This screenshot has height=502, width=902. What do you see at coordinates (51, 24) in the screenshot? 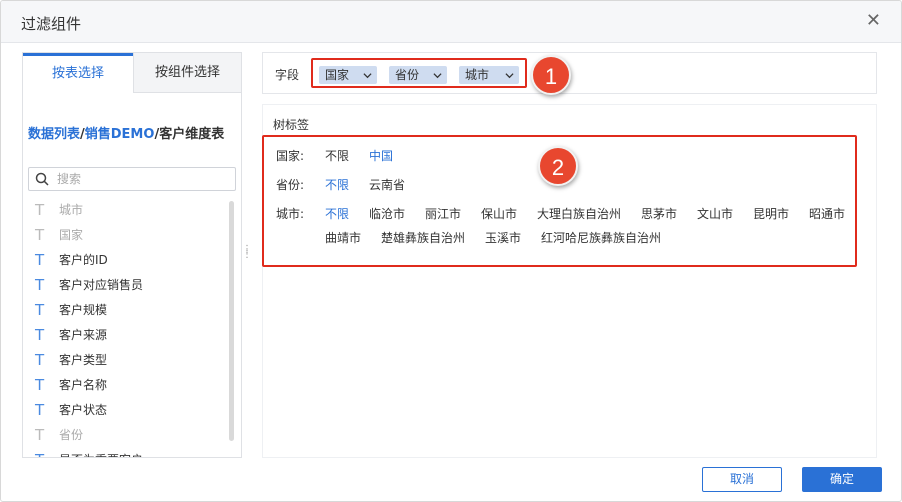
I see `dialog-title: 过滤组件` at bounding box center [51, 24].